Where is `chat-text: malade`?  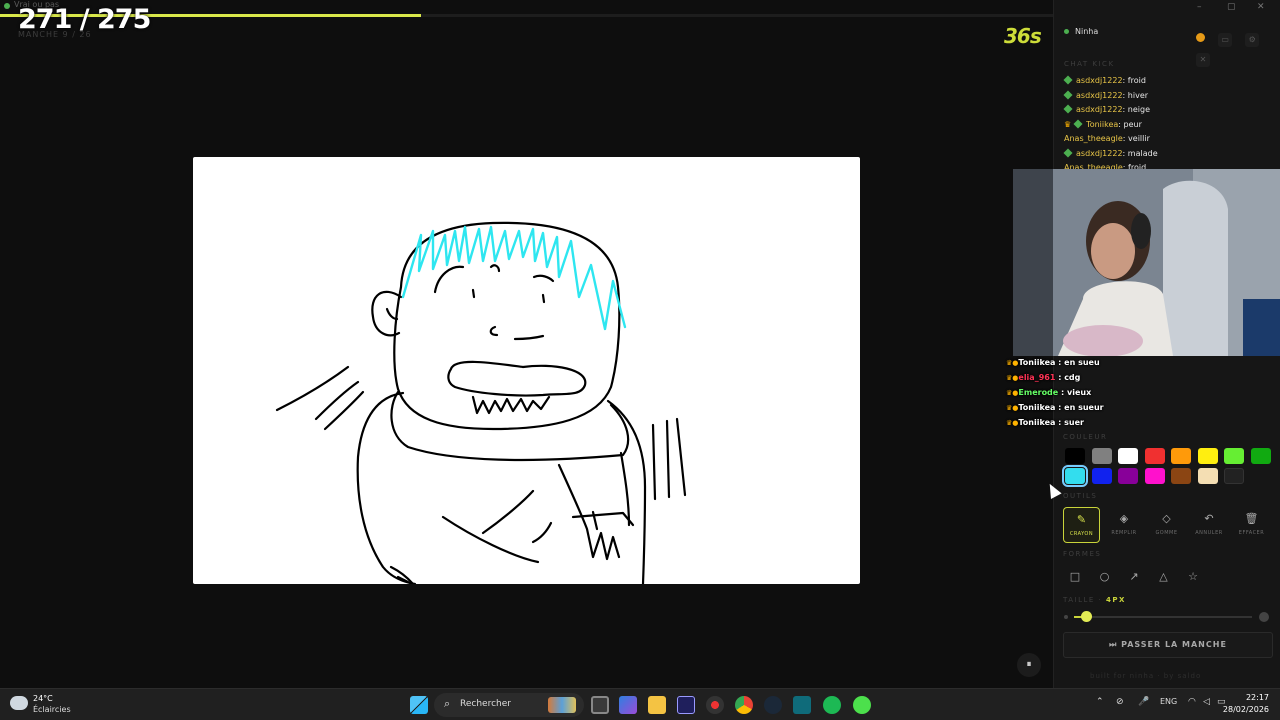
chat-text: malade is located at coordinates (1142, 153).